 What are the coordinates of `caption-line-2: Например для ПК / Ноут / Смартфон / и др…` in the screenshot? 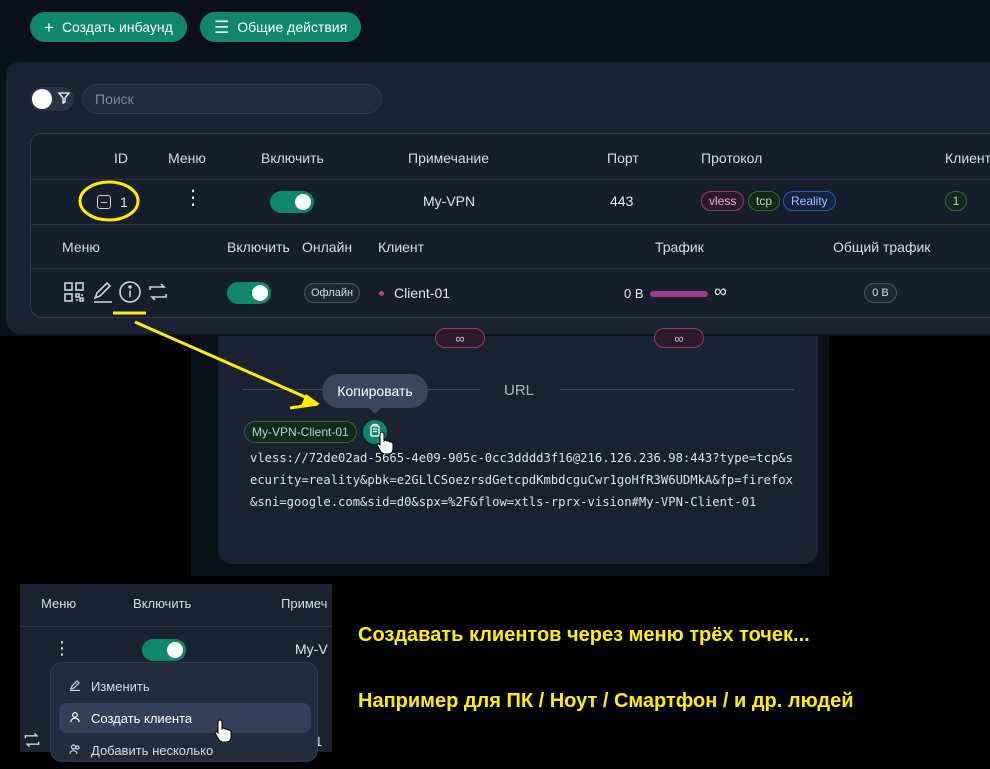 It's located at (606, 701).